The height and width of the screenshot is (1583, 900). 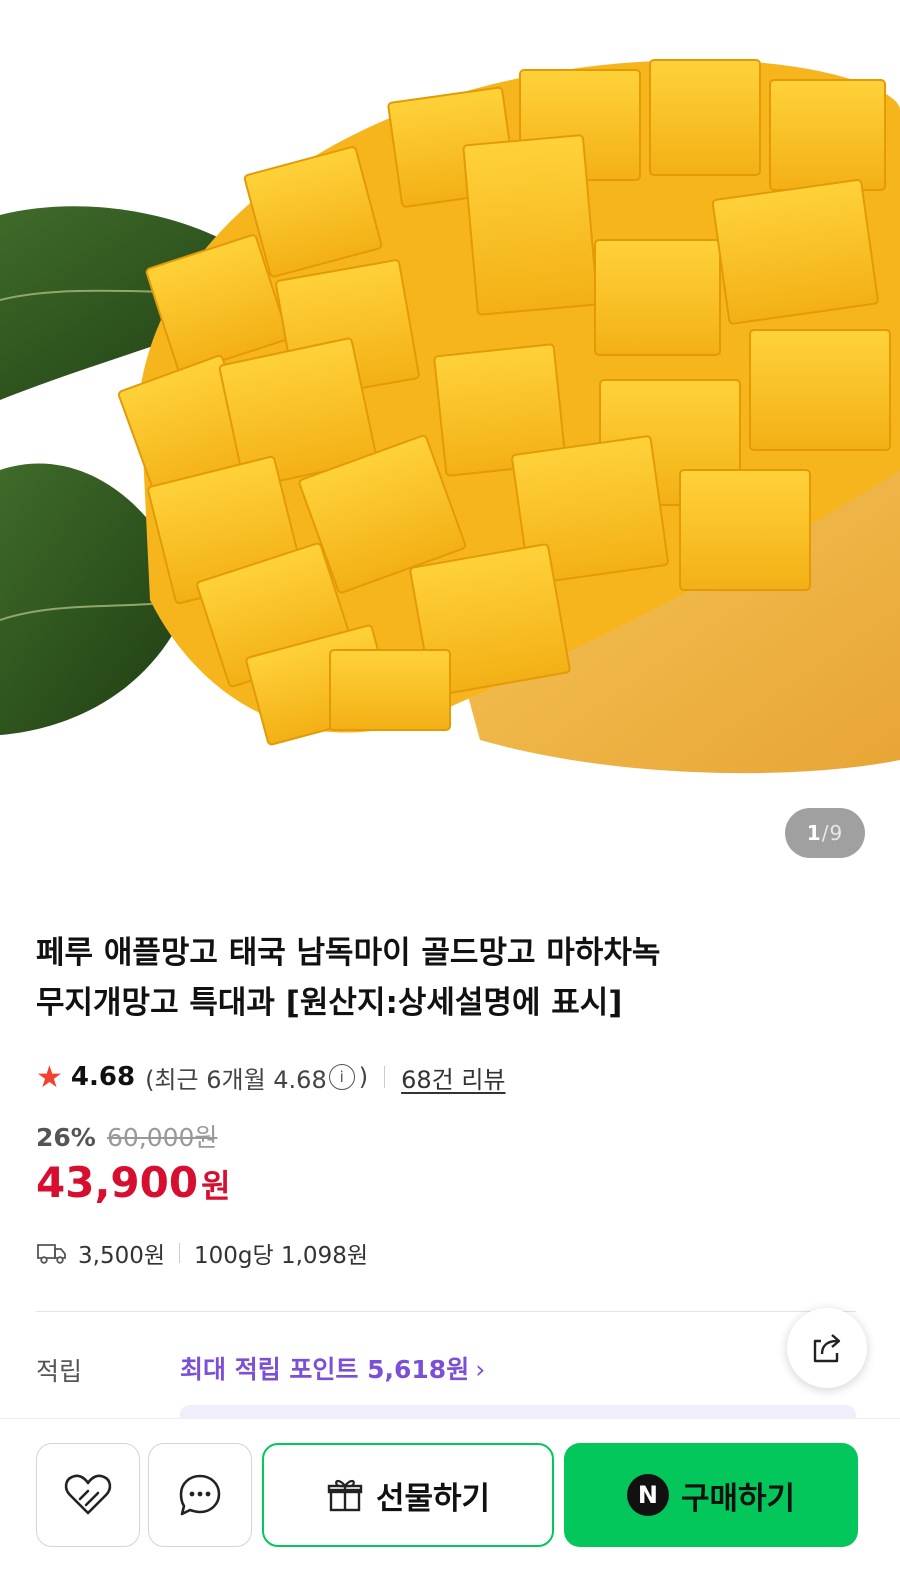 I want to click on unit-price: 100g당 1,098원, so click(x=281, y=1256).